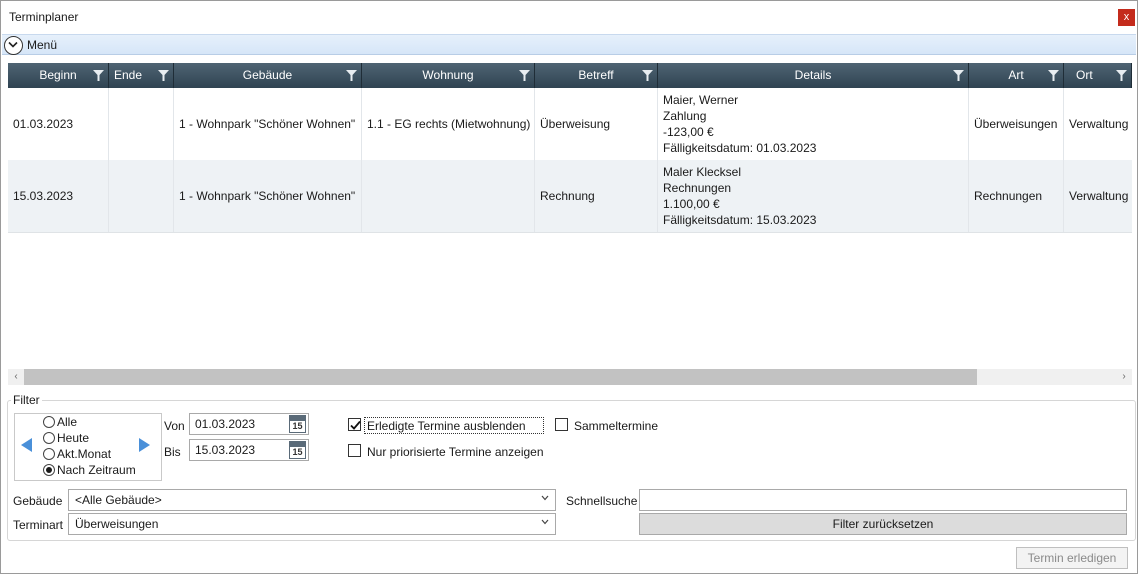 The height and width of the screenshot is (574, 1138). What do you see at coordinates (691, 204) in the screenshot?
I see `details-line: 1.100,00 €` at bounding box center [691, 204].